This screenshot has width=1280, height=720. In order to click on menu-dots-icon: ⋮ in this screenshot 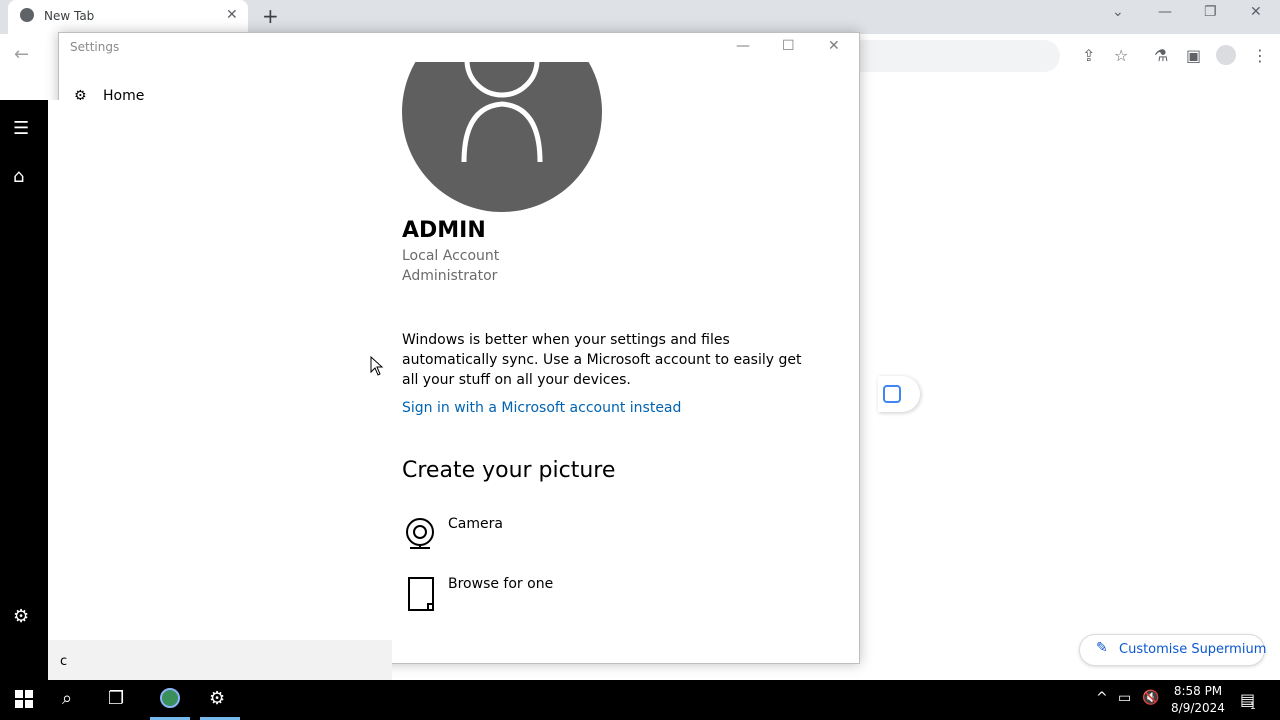, I will do `click(1260, 55)`.